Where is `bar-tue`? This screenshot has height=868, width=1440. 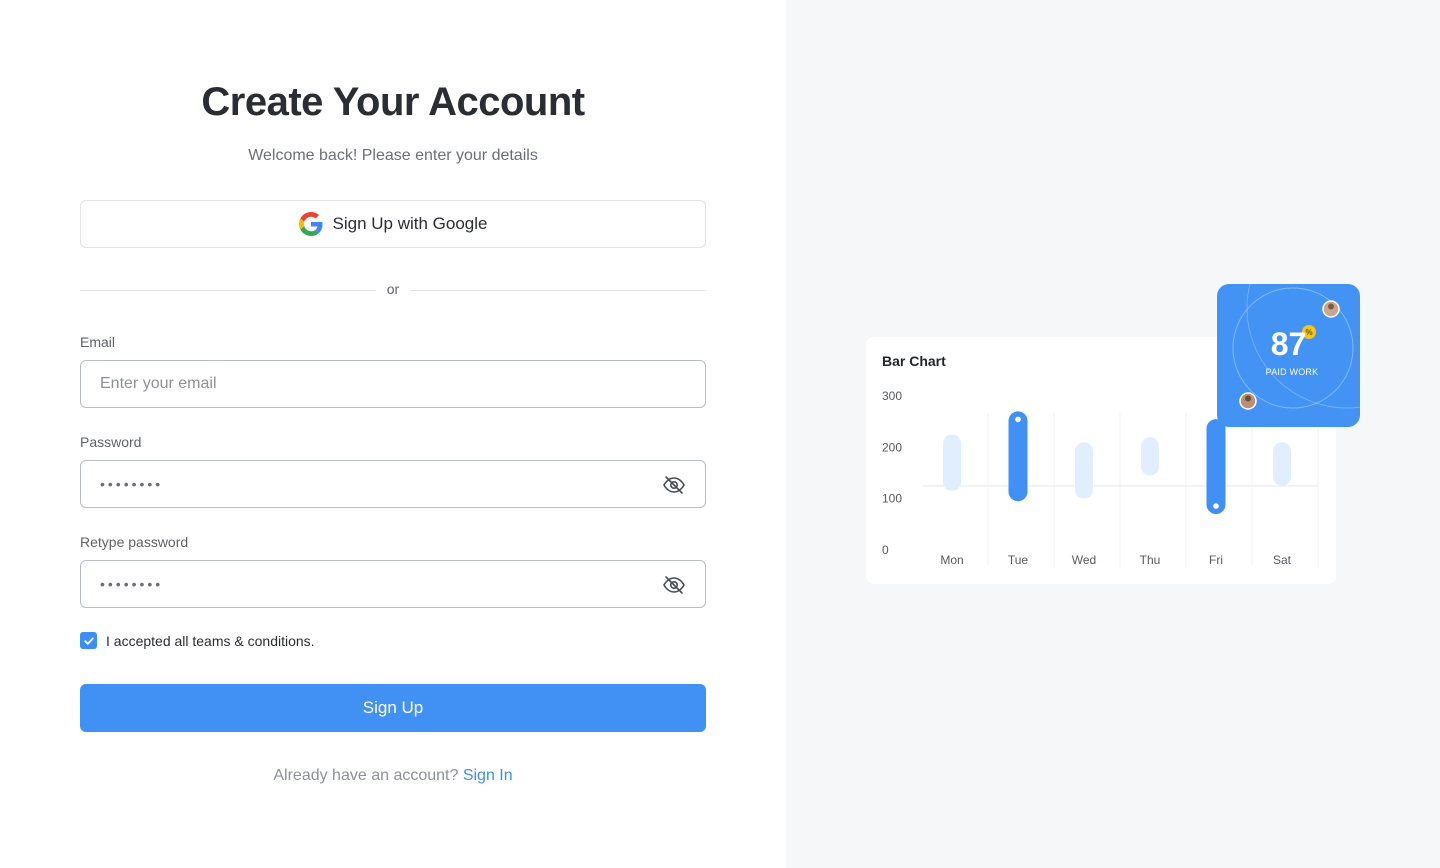 bar-tue is located at coordinates (1018, 456).